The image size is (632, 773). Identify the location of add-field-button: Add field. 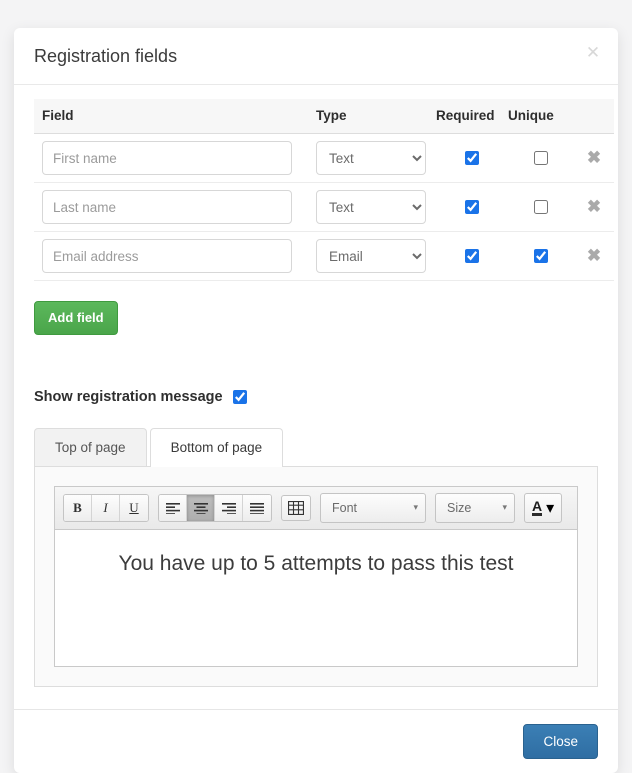
(76, 318).